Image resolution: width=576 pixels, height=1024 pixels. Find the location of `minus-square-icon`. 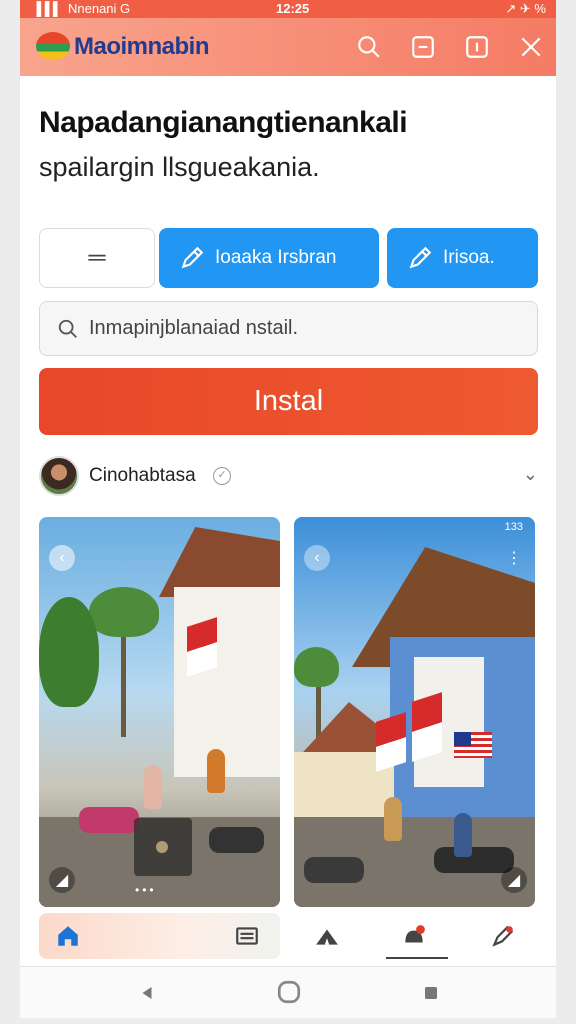

minus-square-icon is located at coordinates (423, 47).